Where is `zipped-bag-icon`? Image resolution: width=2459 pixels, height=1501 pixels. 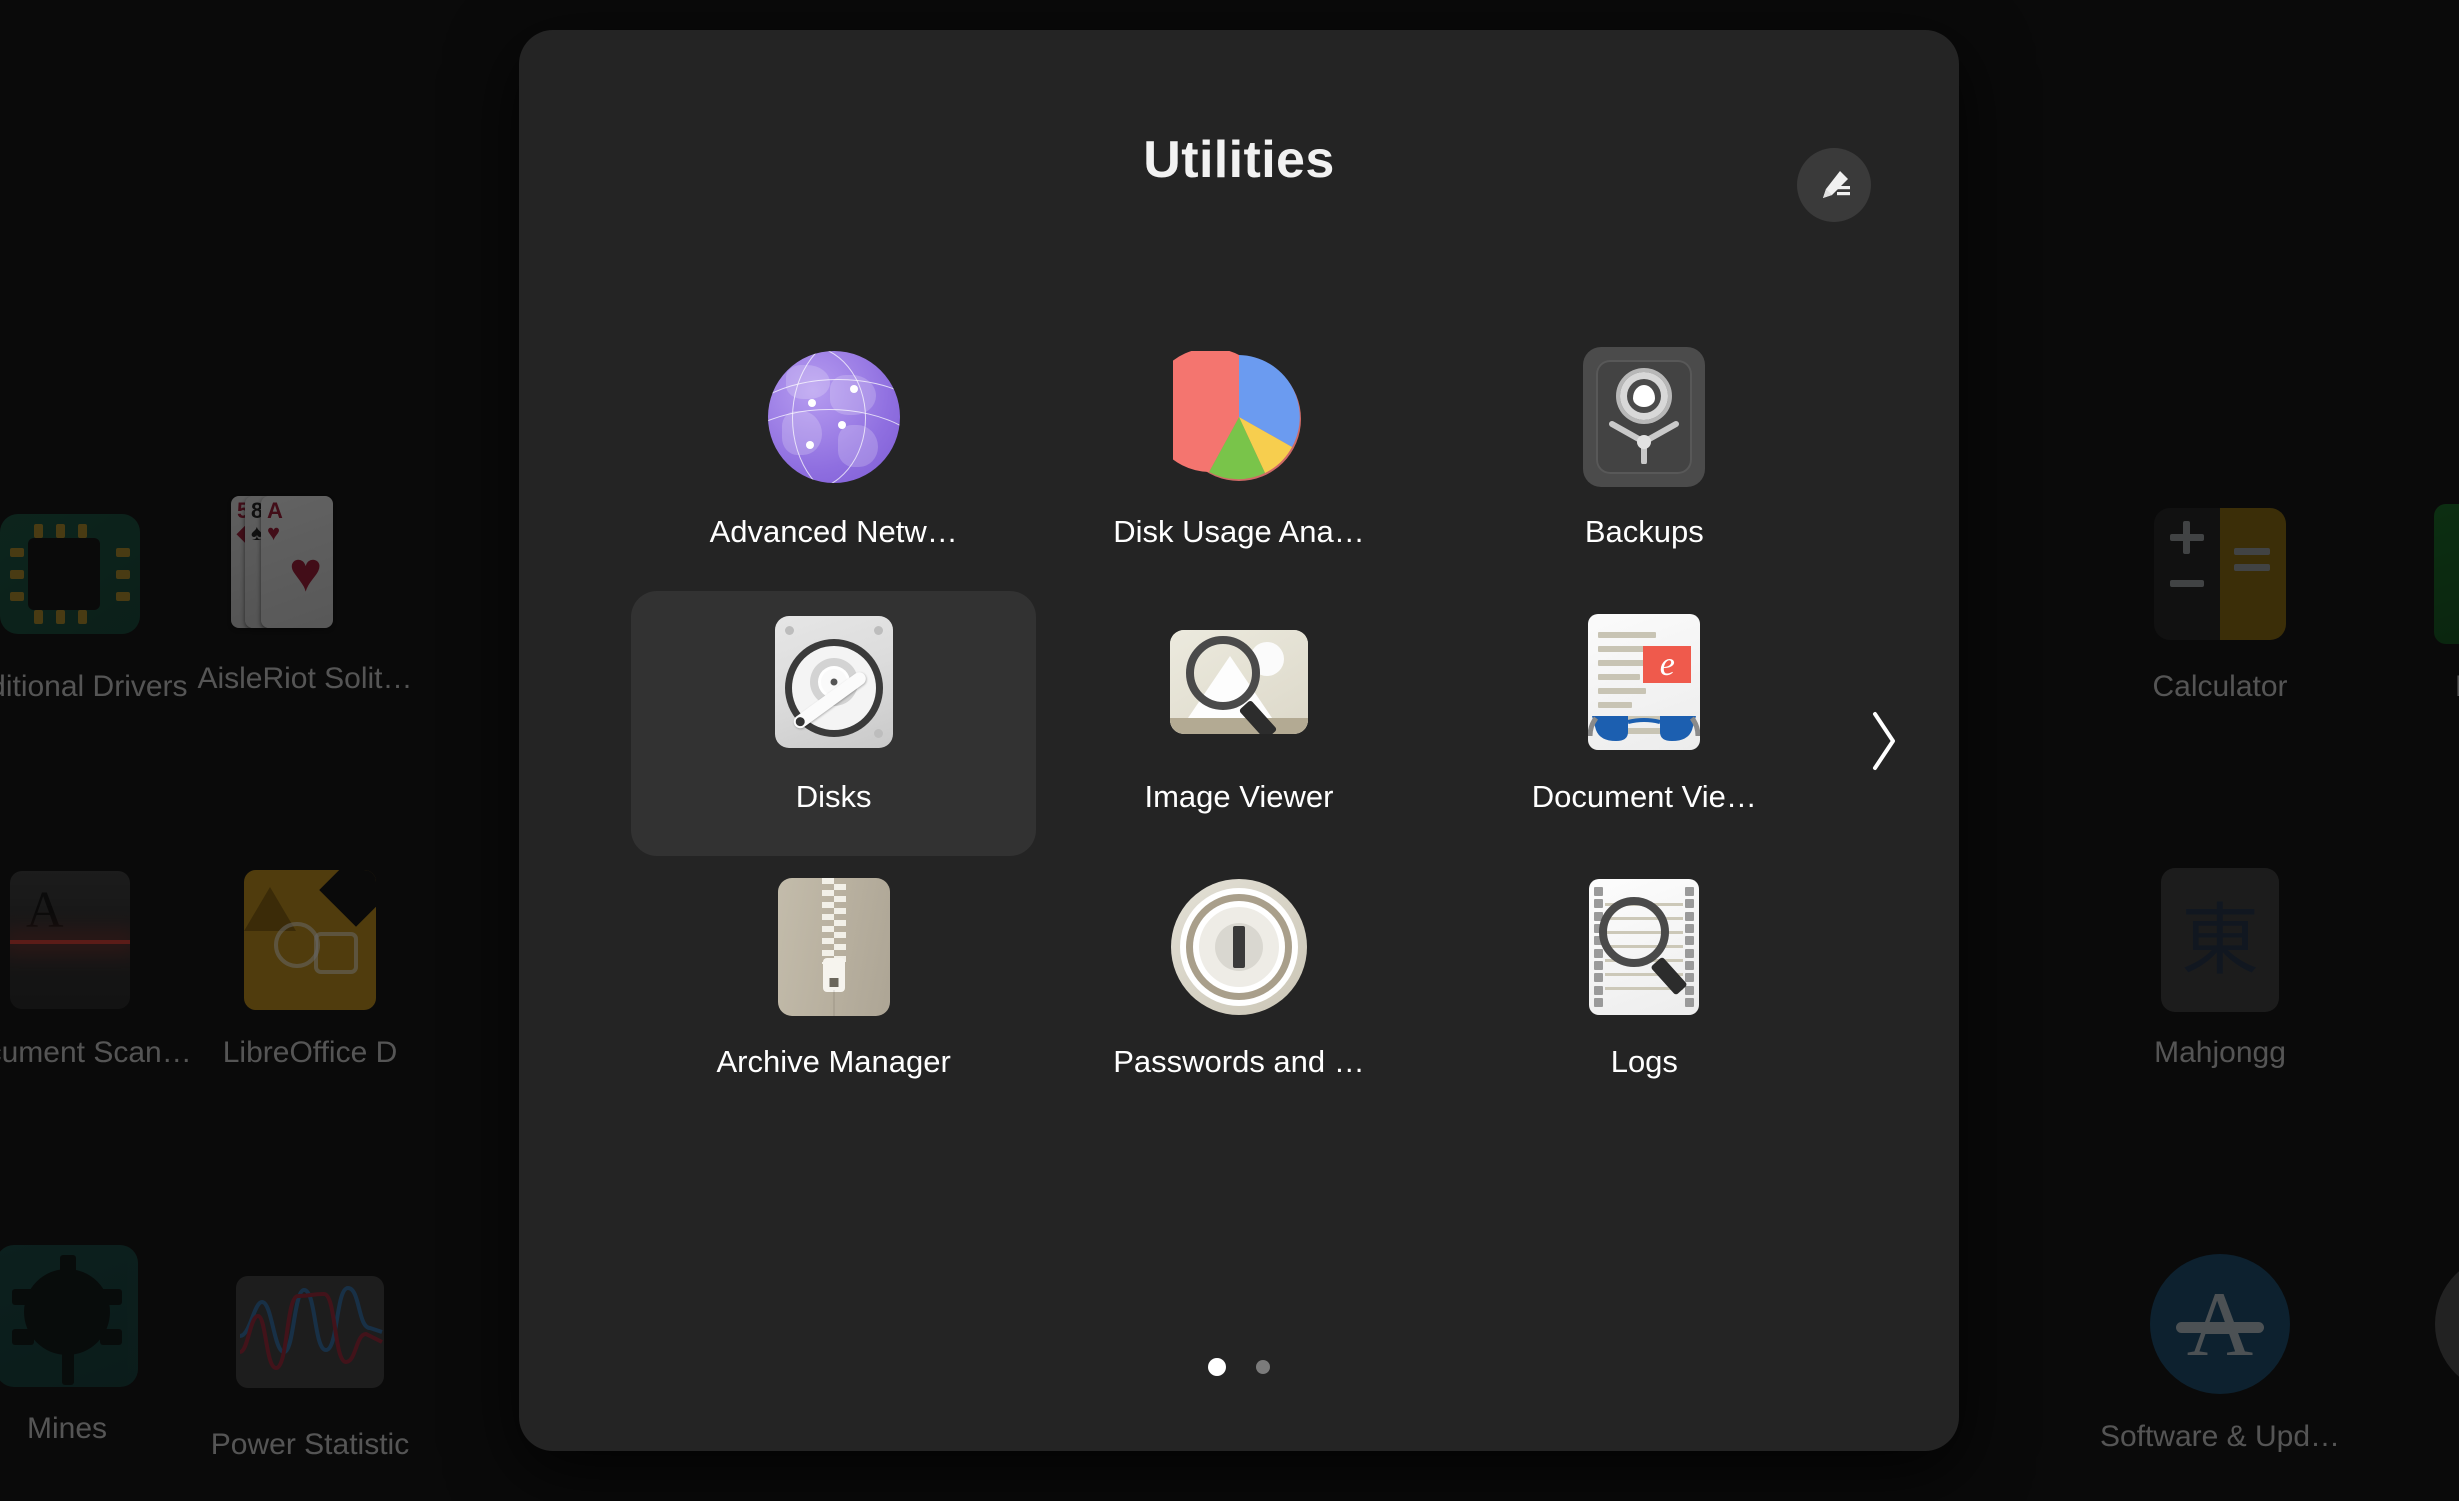 zipped-bag-icon is located at coordinates (834, 947).